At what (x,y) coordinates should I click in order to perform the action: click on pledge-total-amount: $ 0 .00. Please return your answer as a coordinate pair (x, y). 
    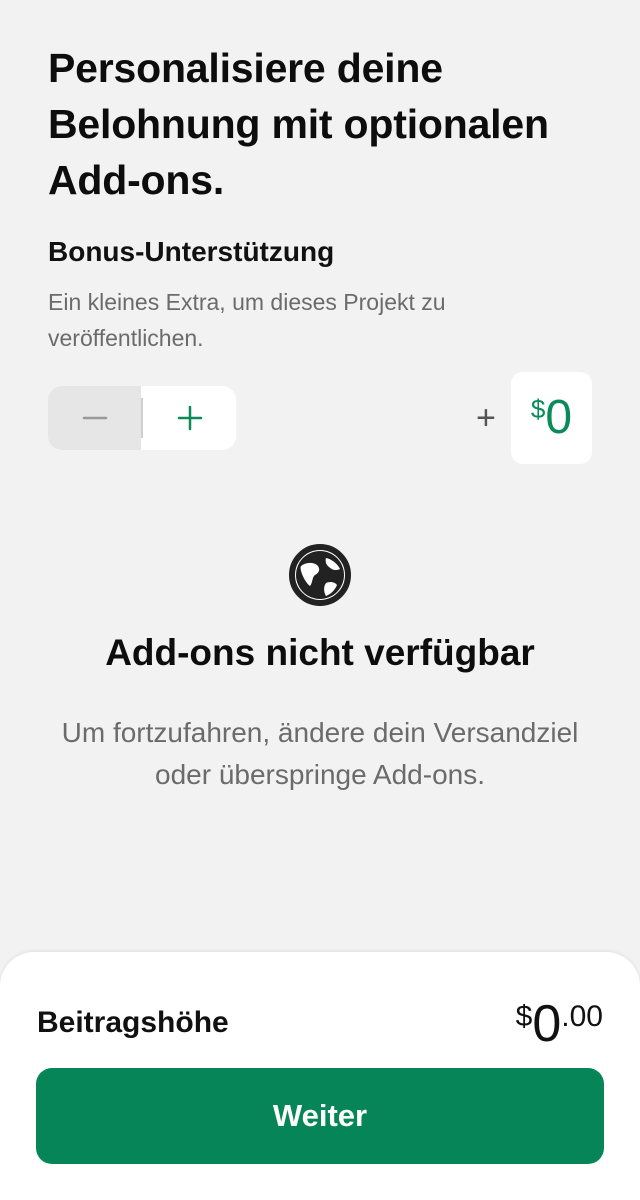
    Looking at the image, I should click on (559, 1024).